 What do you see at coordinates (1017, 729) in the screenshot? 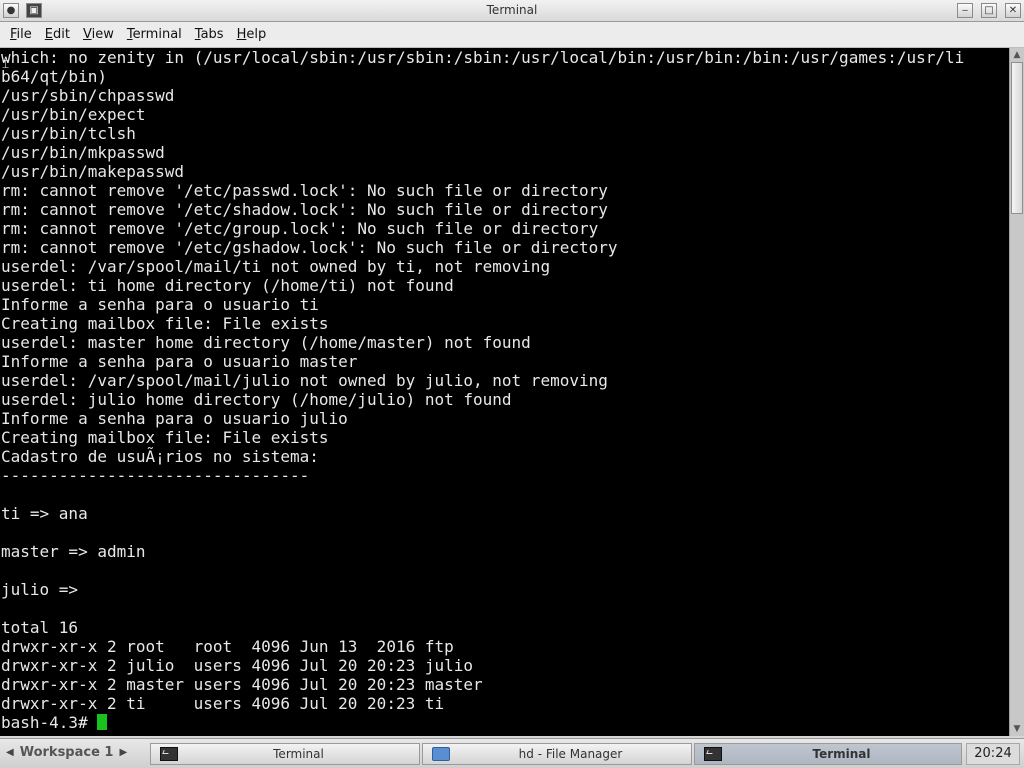
I see `scroll-down-arrow-icon: ▼` at bounding box center [1017, 729].